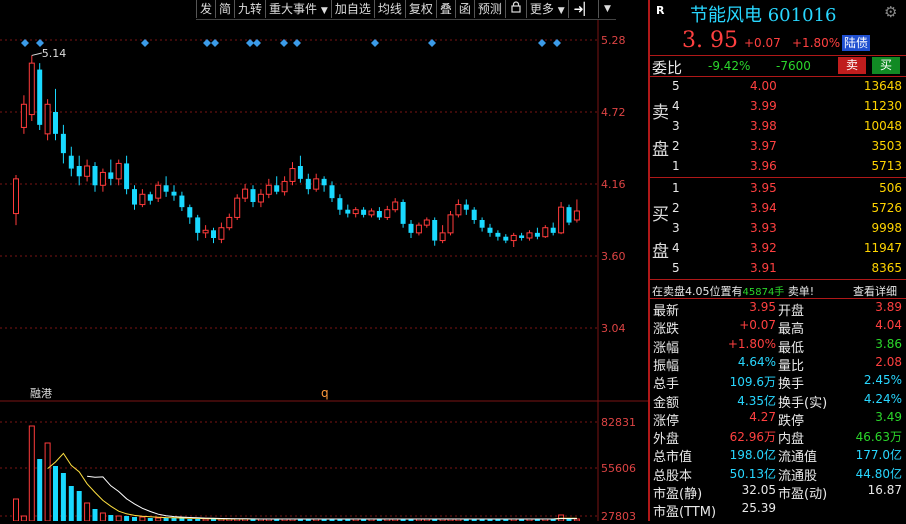 The width and height of the screenshot is (906, 524). I want to click on weibi-value: -9.42%, so click(729, 66).